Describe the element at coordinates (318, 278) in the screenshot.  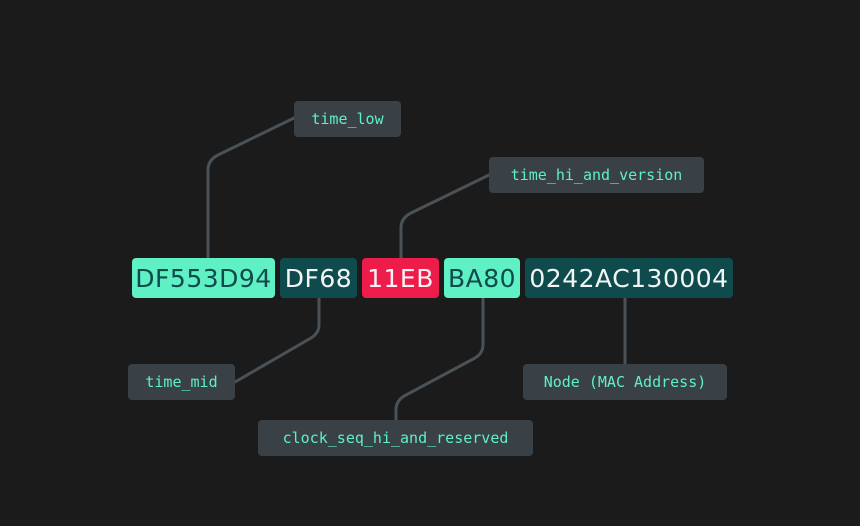
I see `segment-time-mid: DF68` at that location.